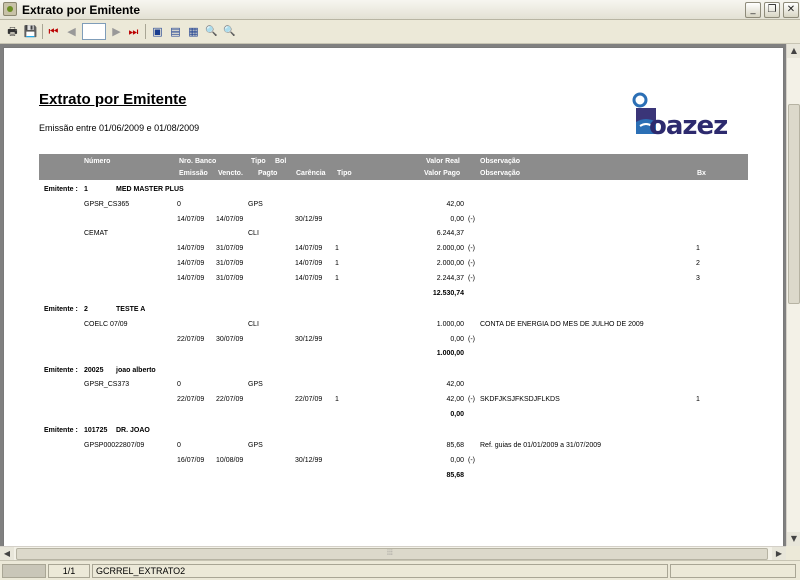 This screenshot has width=800, height=580. Describe the element at coordinates (191, 460) in the screenshot. I see `line-emissao: 16/07/09` at that location.